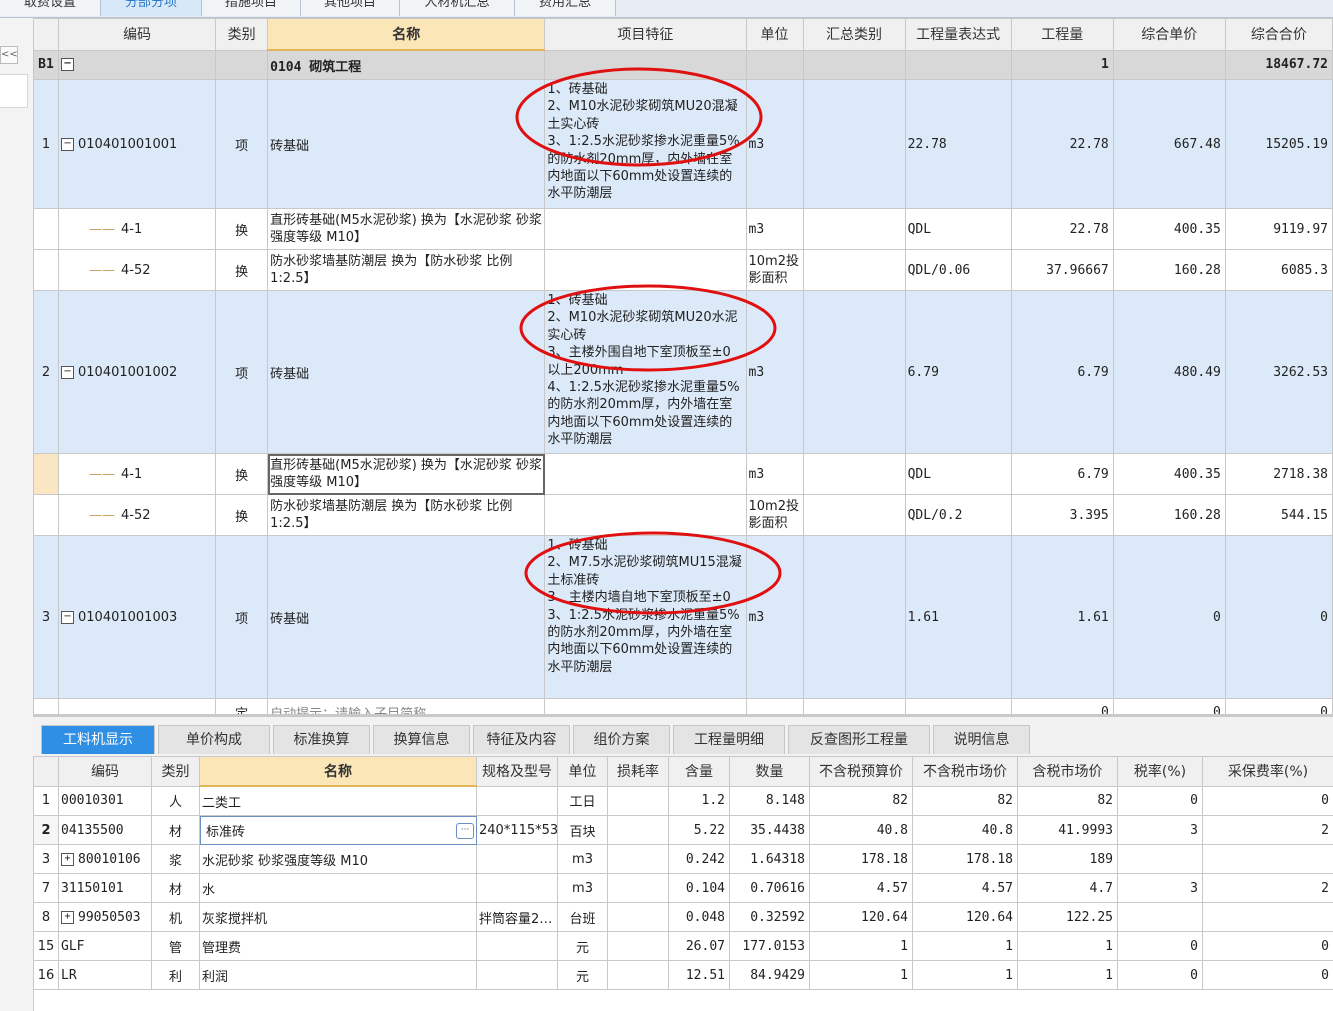  I want to click on type-cell: 项, so click(242, 144).